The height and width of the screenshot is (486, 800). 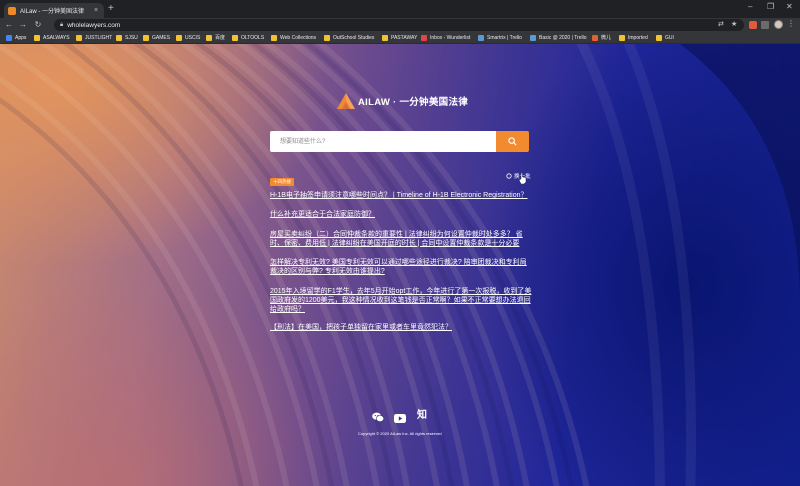 What do you see at coordinates (23, 25) in the screenshot?
I see `forward-button: →` at bounding box center [23, 25].